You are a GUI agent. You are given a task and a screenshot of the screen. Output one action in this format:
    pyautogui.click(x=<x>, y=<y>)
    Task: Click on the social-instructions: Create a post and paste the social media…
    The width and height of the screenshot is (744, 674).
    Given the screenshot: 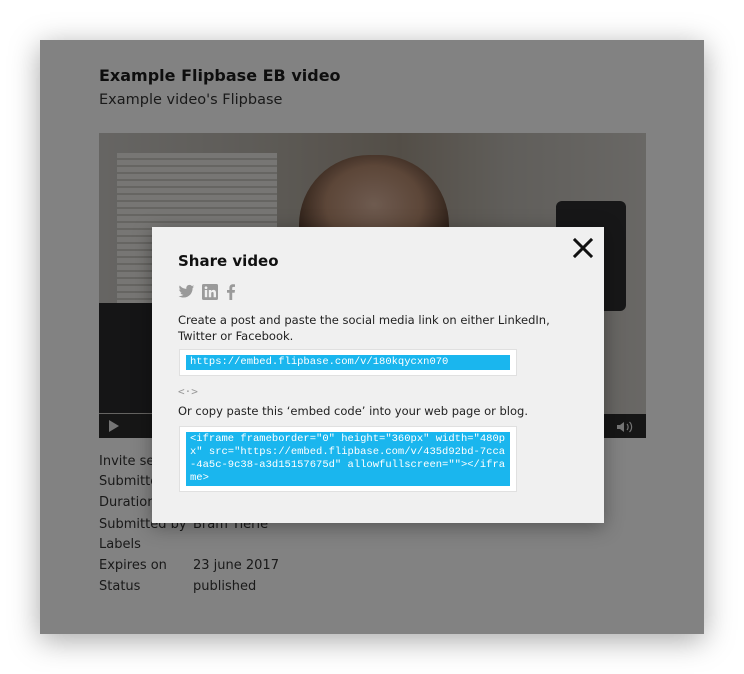 What is the action you would take?
    pyautogui.click(x=364, y=328)
    